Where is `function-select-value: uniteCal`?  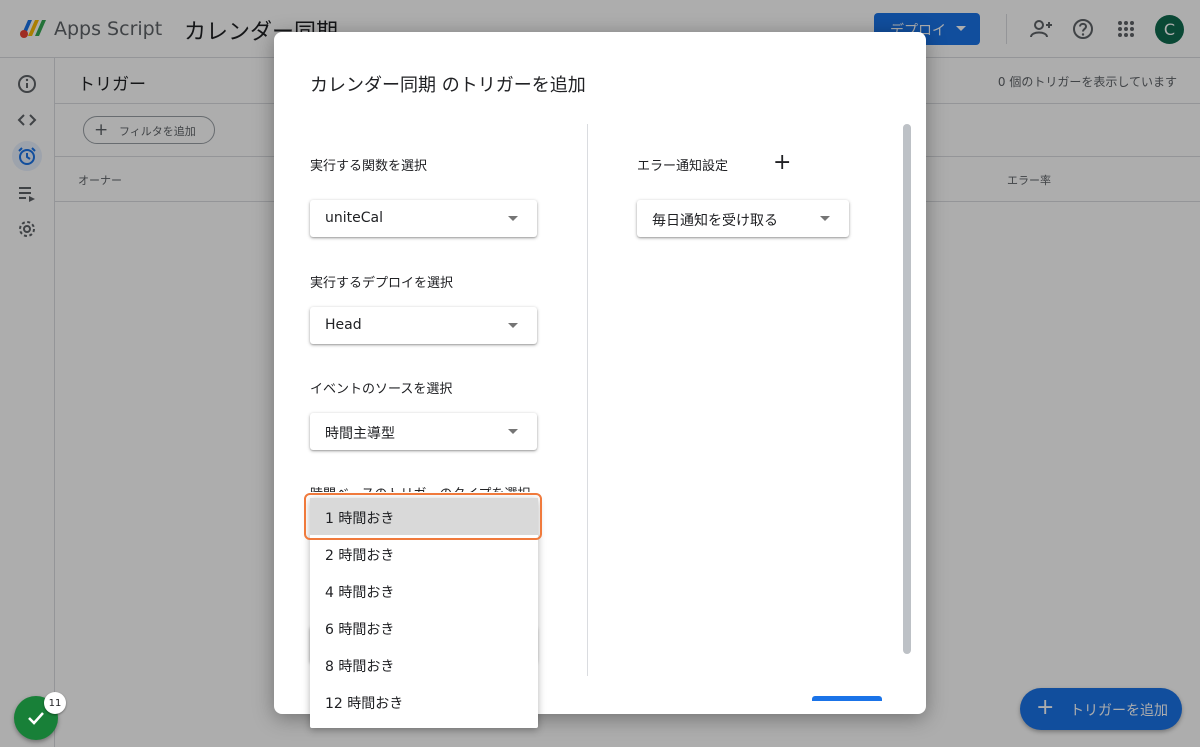
function-select-value: uniteCal is located at coordinates (354, 218).